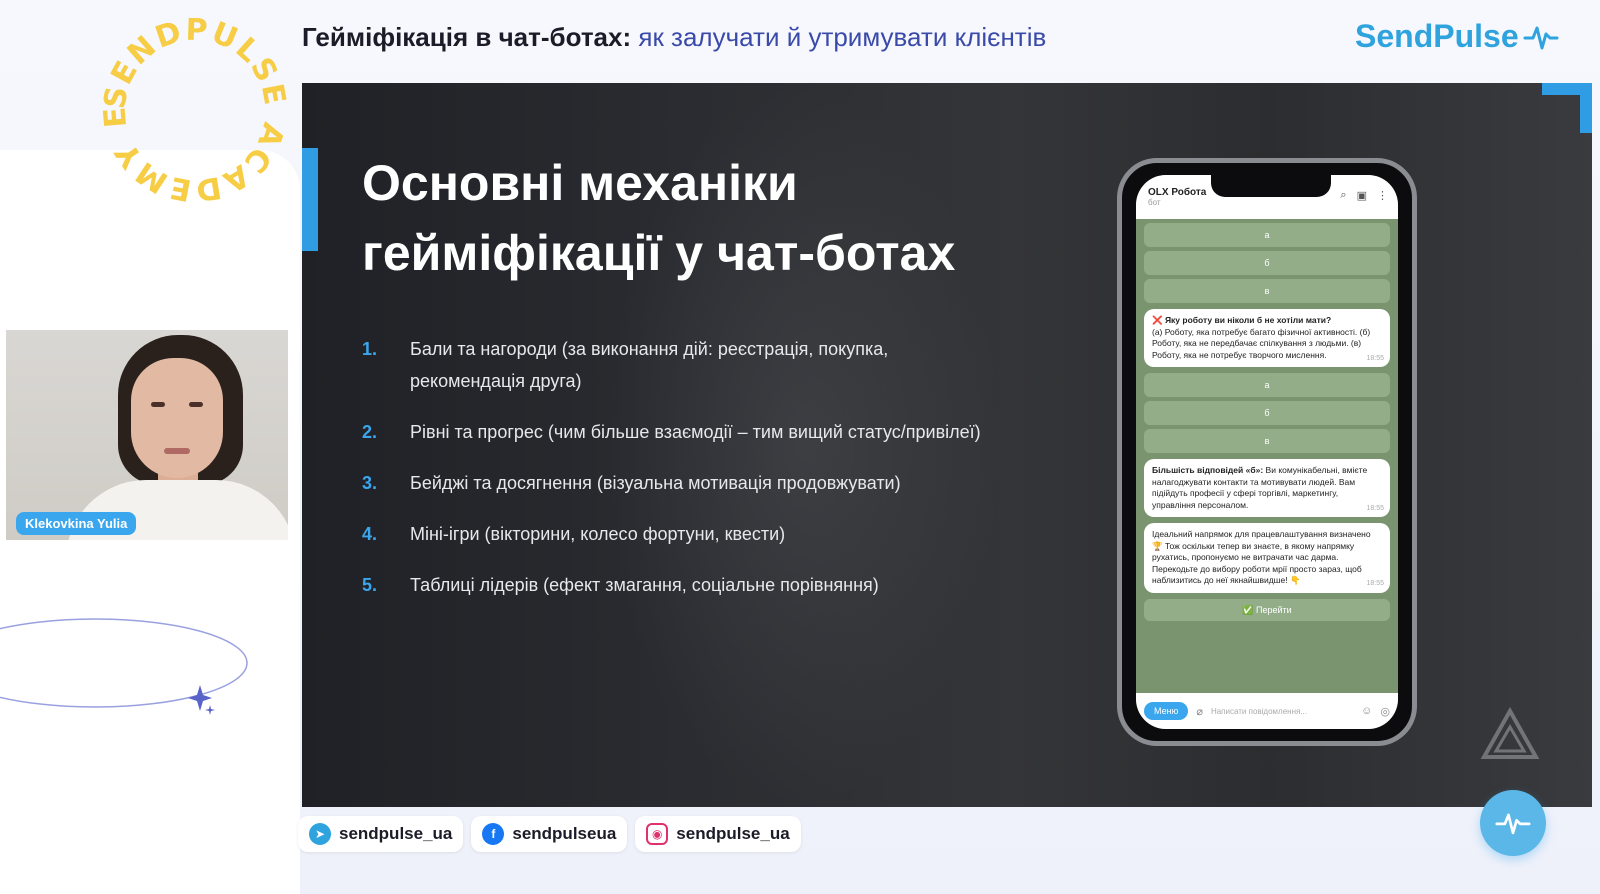 The height and width of the screenshot is (894, 1600). I want to click on instagram-icon: ◉, so click(657, 834).